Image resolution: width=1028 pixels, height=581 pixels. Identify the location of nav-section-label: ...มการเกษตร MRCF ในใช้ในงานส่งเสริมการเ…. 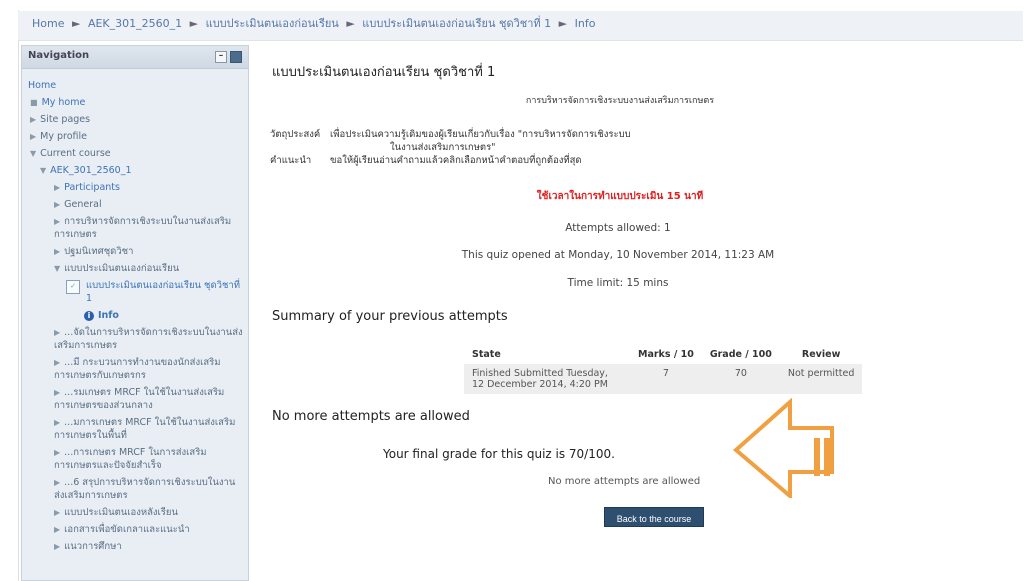
(145, 429).